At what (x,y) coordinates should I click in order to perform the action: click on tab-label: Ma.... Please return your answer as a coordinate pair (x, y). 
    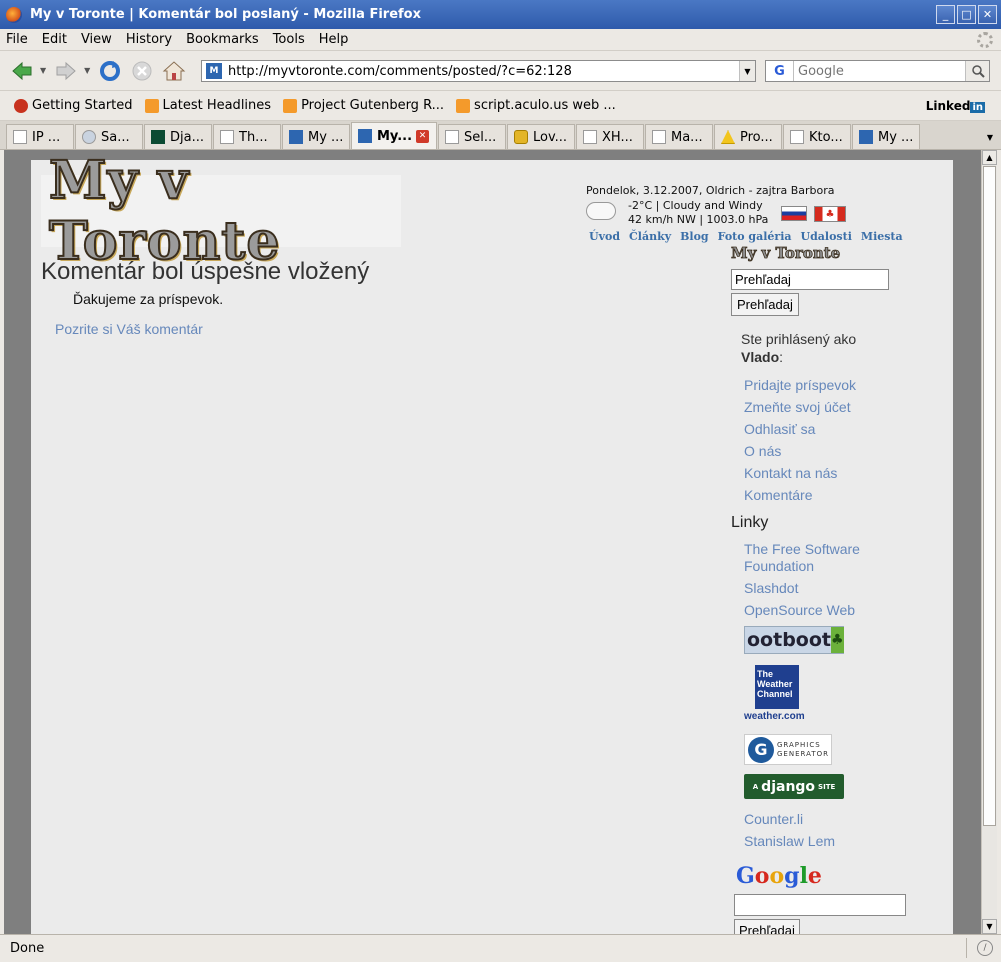
    Looking at the image, I should click on (687, 137).